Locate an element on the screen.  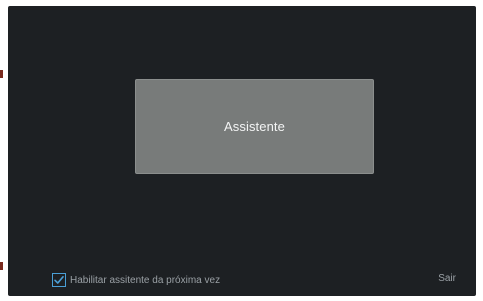
enable-wizard-checkbox is located at coordinates (59, 280).